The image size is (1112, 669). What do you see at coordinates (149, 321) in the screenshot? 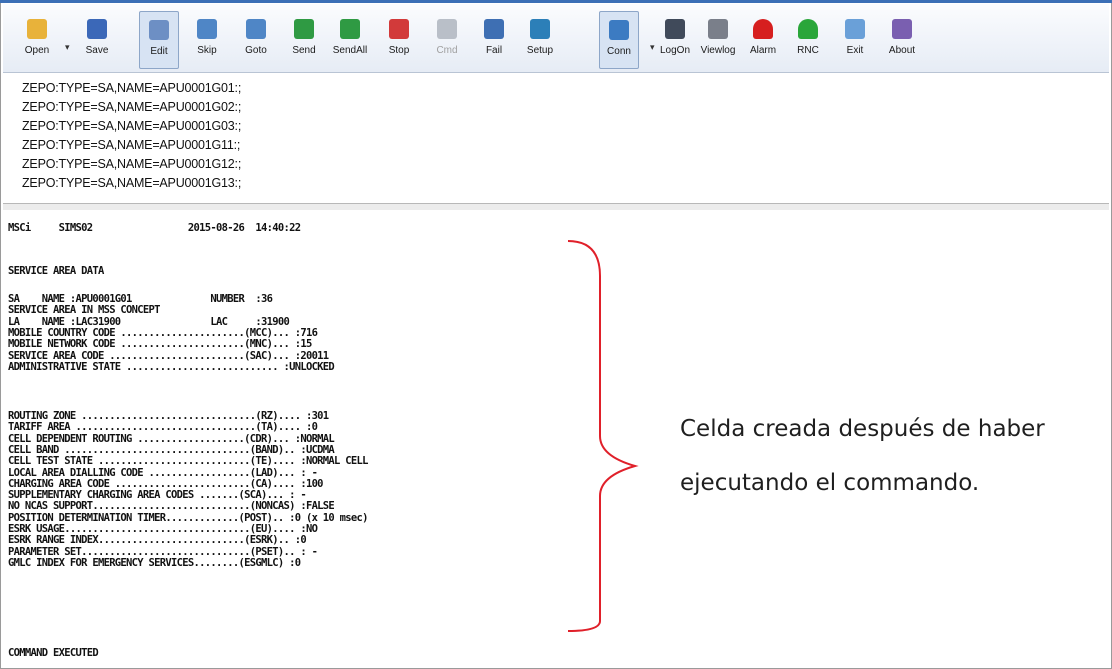
I see `output-line: LA NAME :LAC31900 LAC :31900` at bounding box center [149, 321].